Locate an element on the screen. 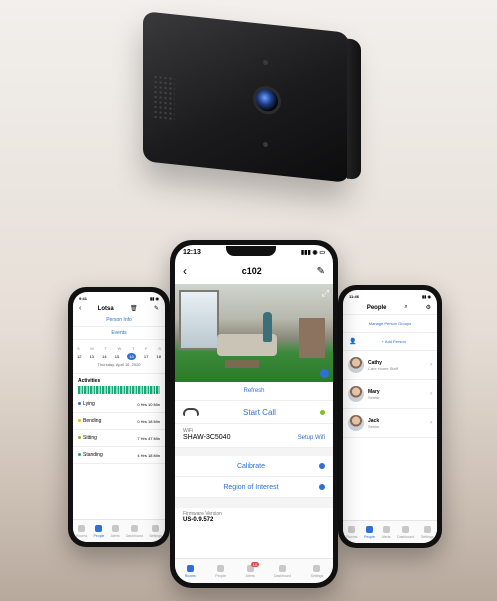  tab-label: Dashboard is located at coordinates (134, 535).